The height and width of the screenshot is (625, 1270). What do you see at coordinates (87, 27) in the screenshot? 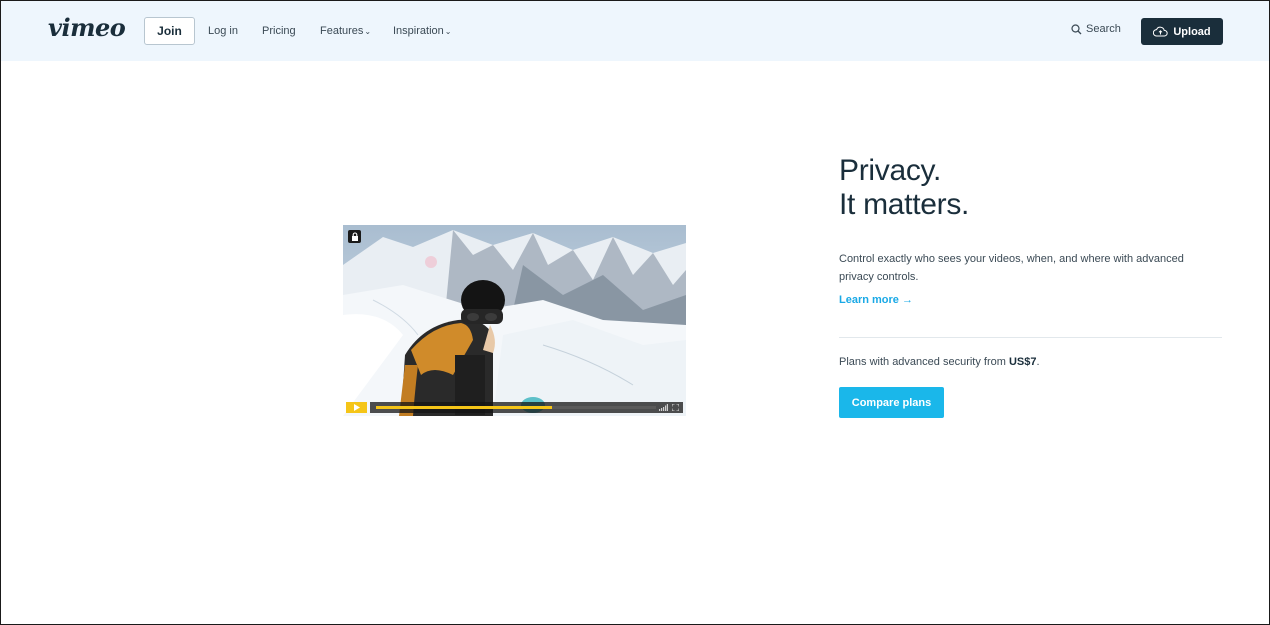
I see `vimeo-logo: vimeo` at bounding box center [87, 27].